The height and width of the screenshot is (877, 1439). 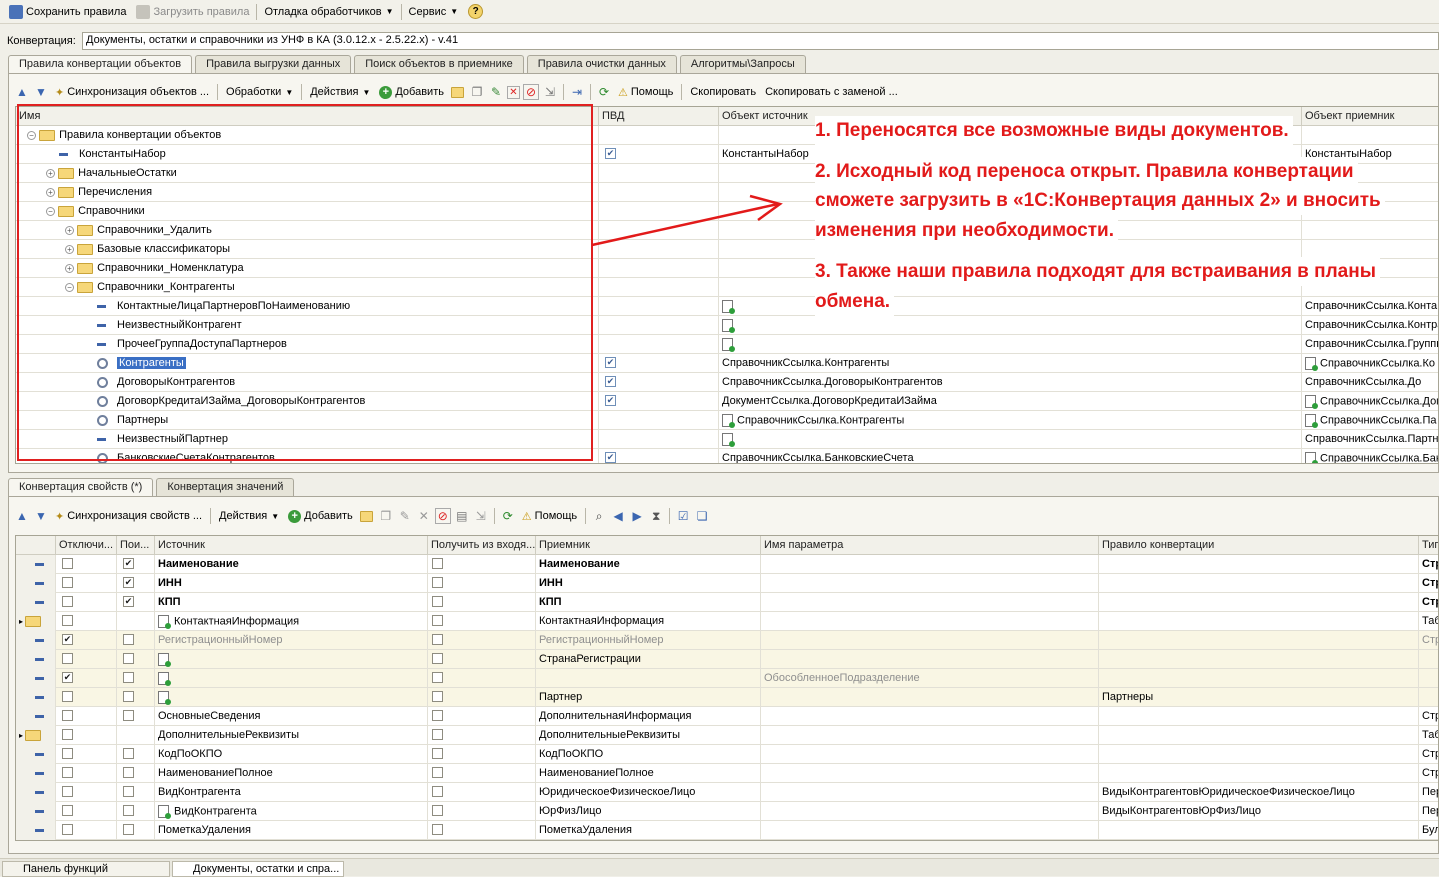 I want to click on table-row: Наименование Наименование Стр, so click(x=727, y=564).